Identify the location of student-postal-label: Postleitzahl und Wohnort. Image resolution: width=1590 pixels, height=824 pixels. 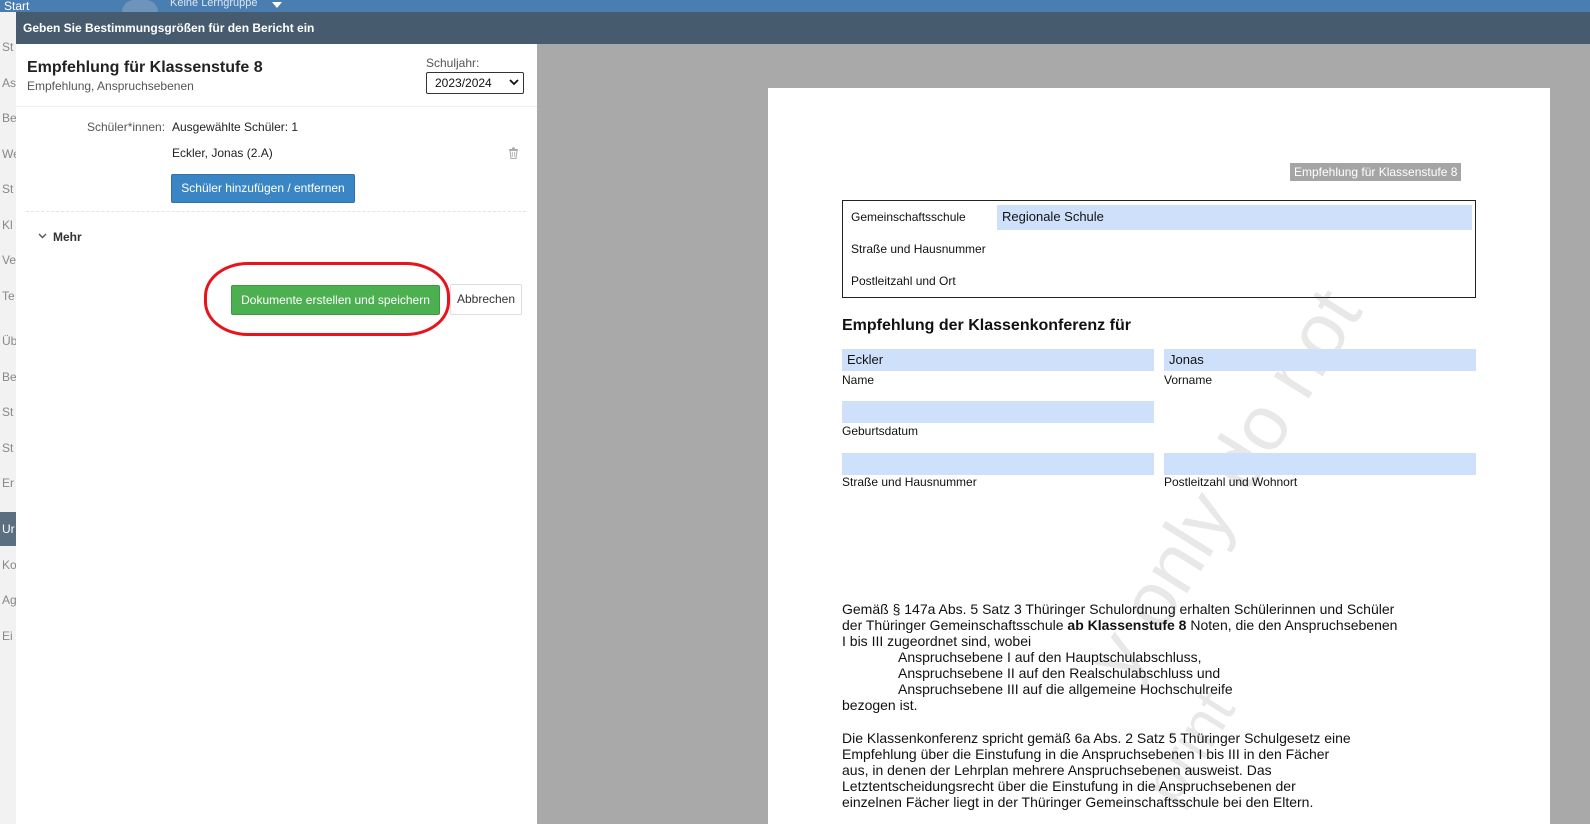
(1231, 482).